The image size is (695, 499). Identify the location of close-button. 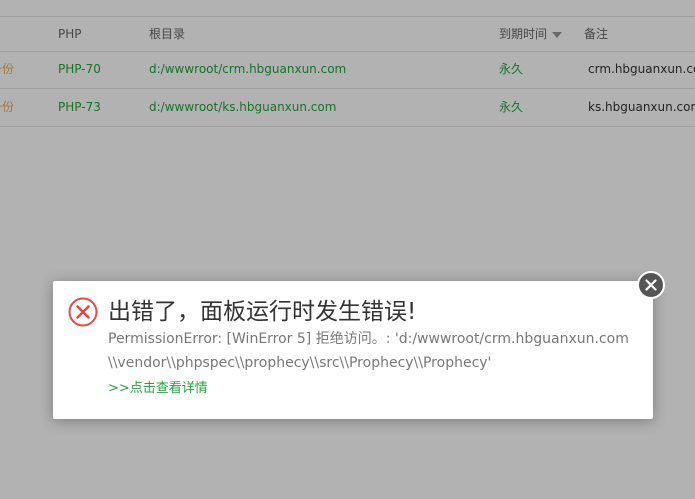
(651, 285).